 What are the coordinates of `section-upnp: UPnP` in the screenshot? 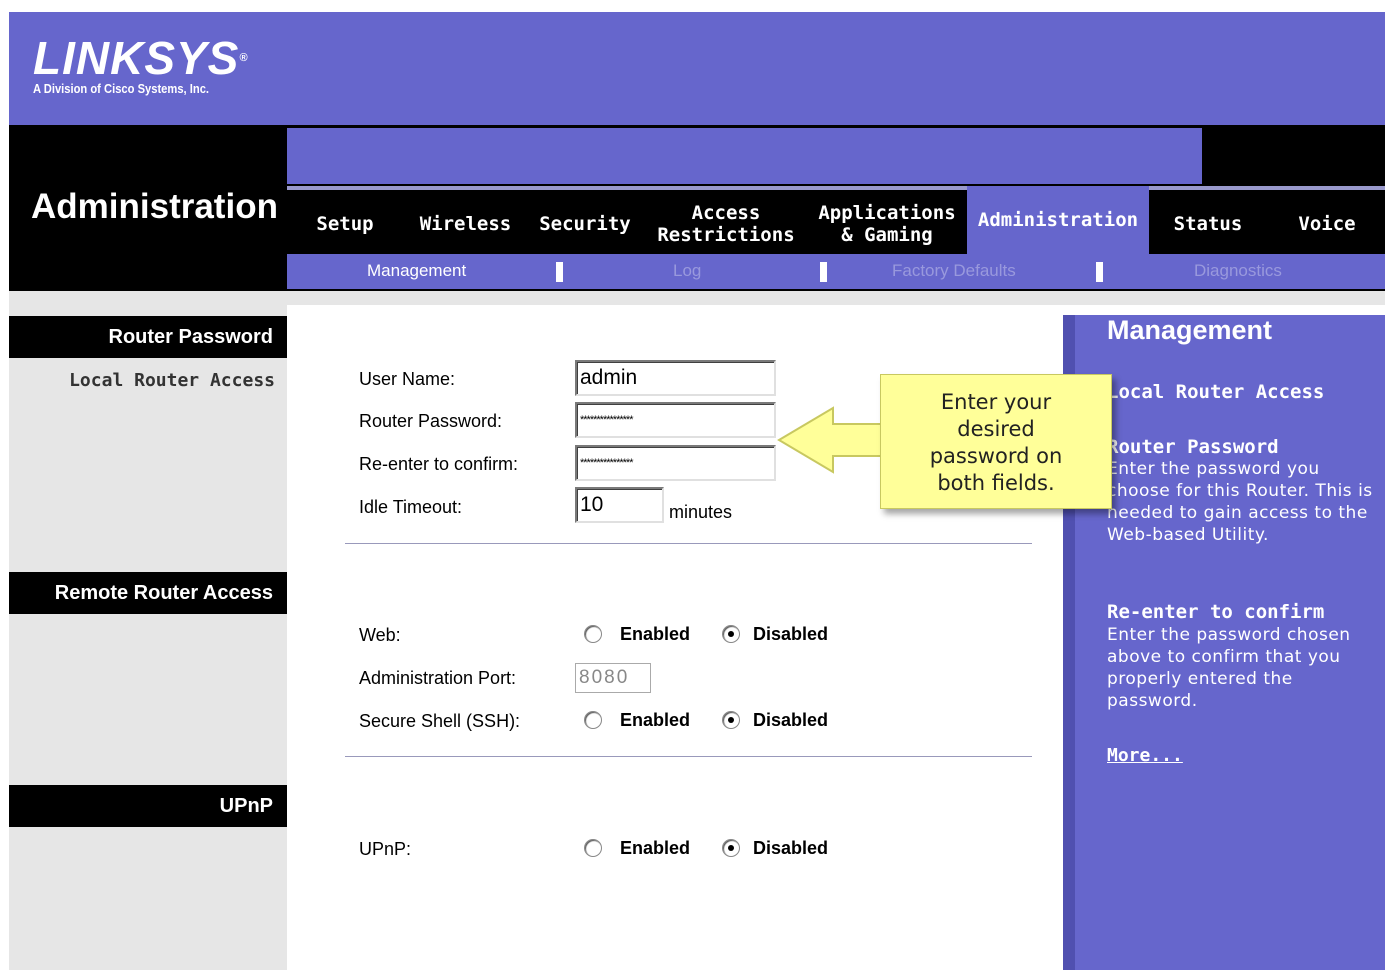 It's located at (148, 806).